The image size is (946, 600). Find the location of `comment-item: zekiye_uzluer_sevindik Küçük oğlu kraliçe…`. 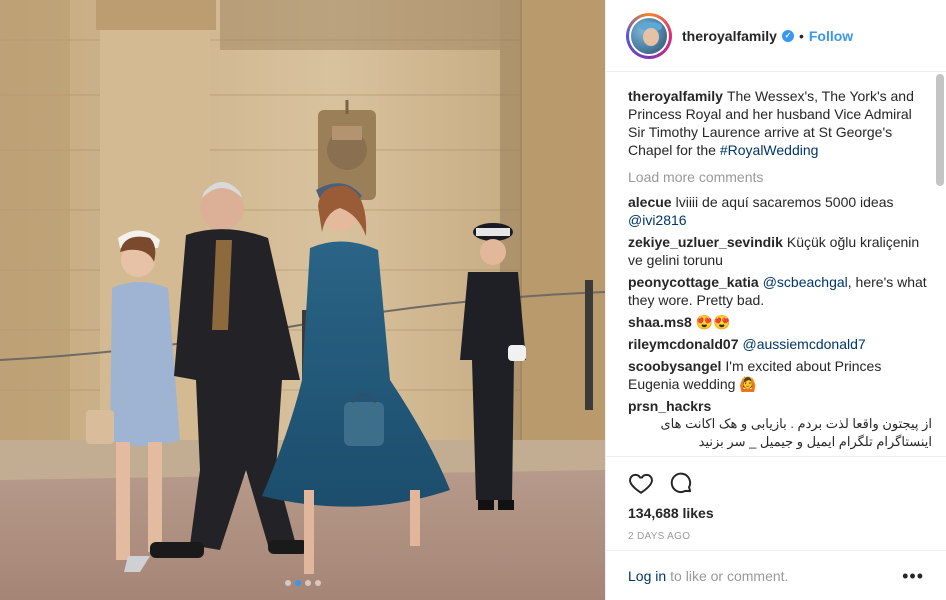

comment-item: zekiye_uzluer_sevindik Küçük oğlu kraliçe… is located at coordinates (780, 251).